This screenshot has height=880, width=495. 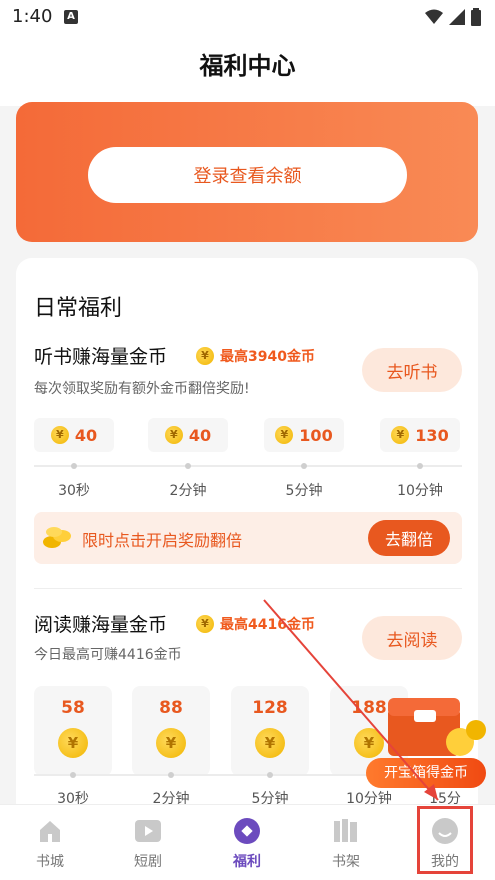 What do you see at coordinates (432, 435) in the screenshot?
I see `reward-amount: 130` at bounding box center [432, 435].